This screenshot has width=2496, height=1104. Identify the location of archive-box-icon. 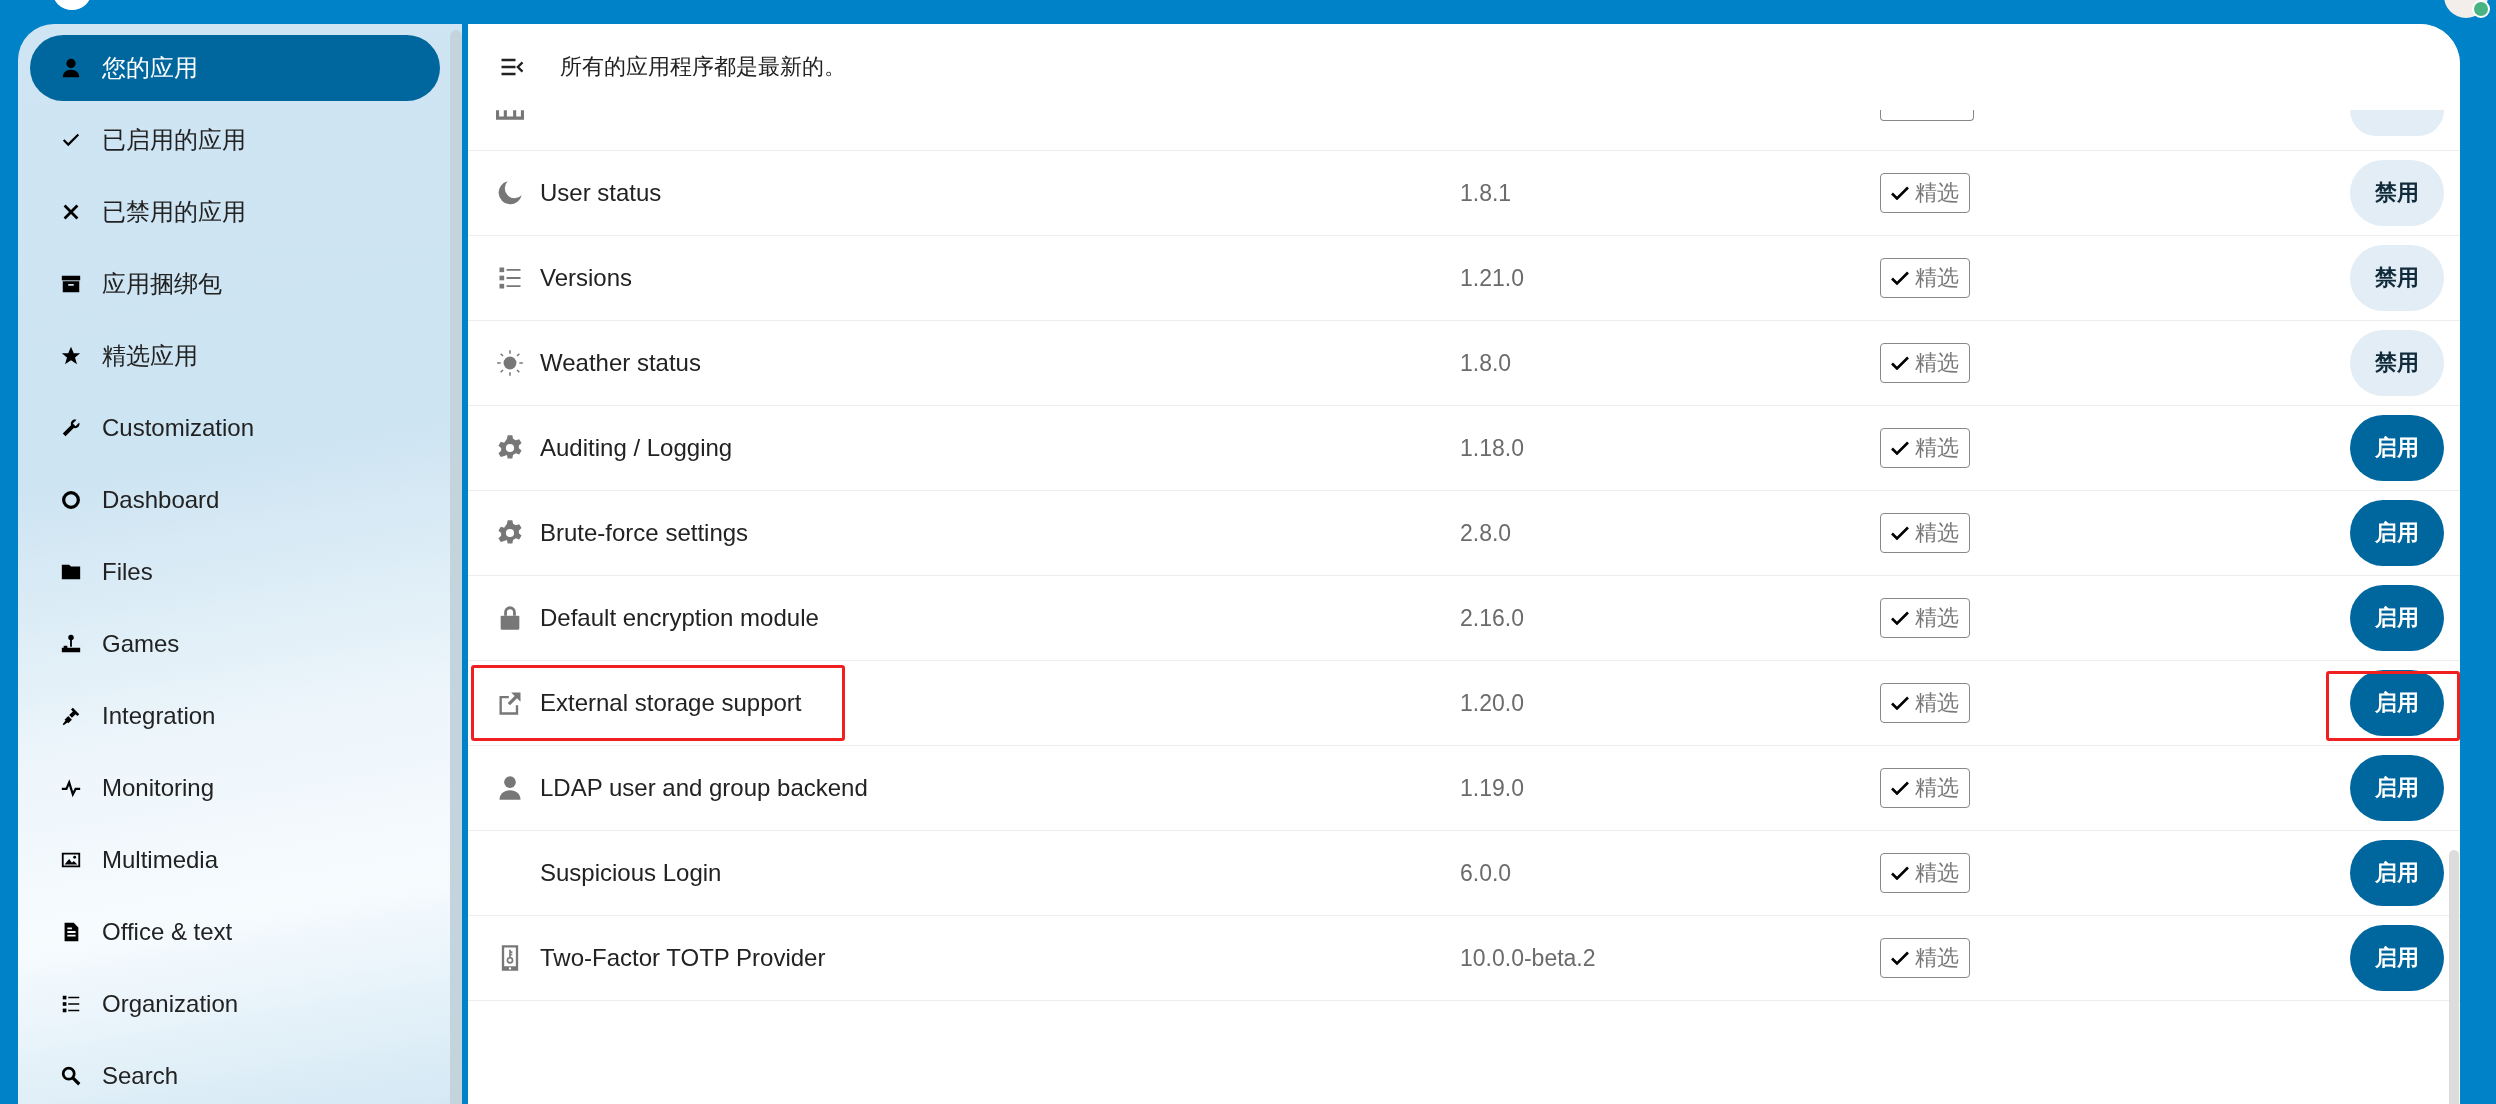
(71, 284).